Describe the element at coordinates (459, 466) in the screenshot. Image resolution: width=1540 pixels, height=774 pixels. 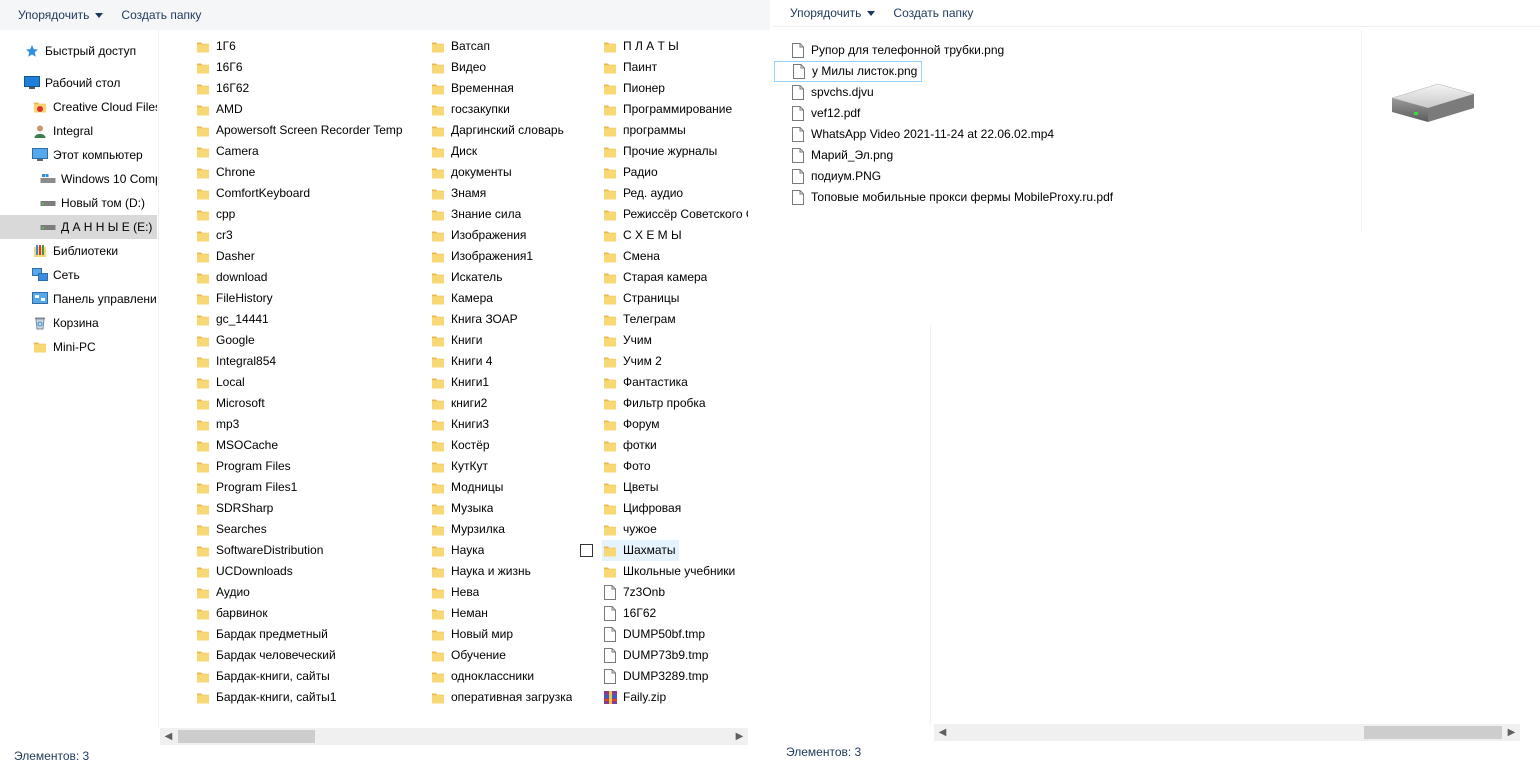
I see `folder-item: КутКут` at that location.